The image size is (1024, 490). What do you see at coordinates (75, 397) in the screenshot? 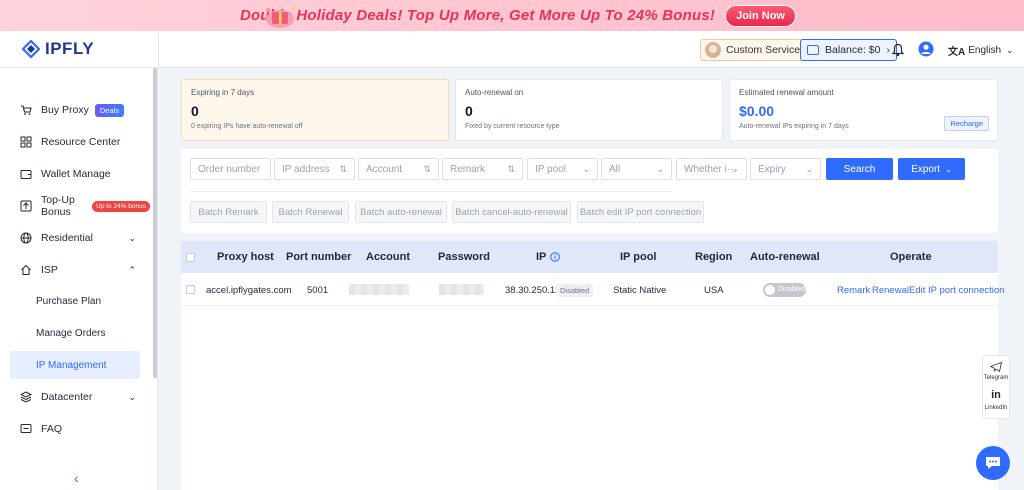
I see `sidebar-item-datacenter: Datacenter ⌄` at bounding box center [75, 397].